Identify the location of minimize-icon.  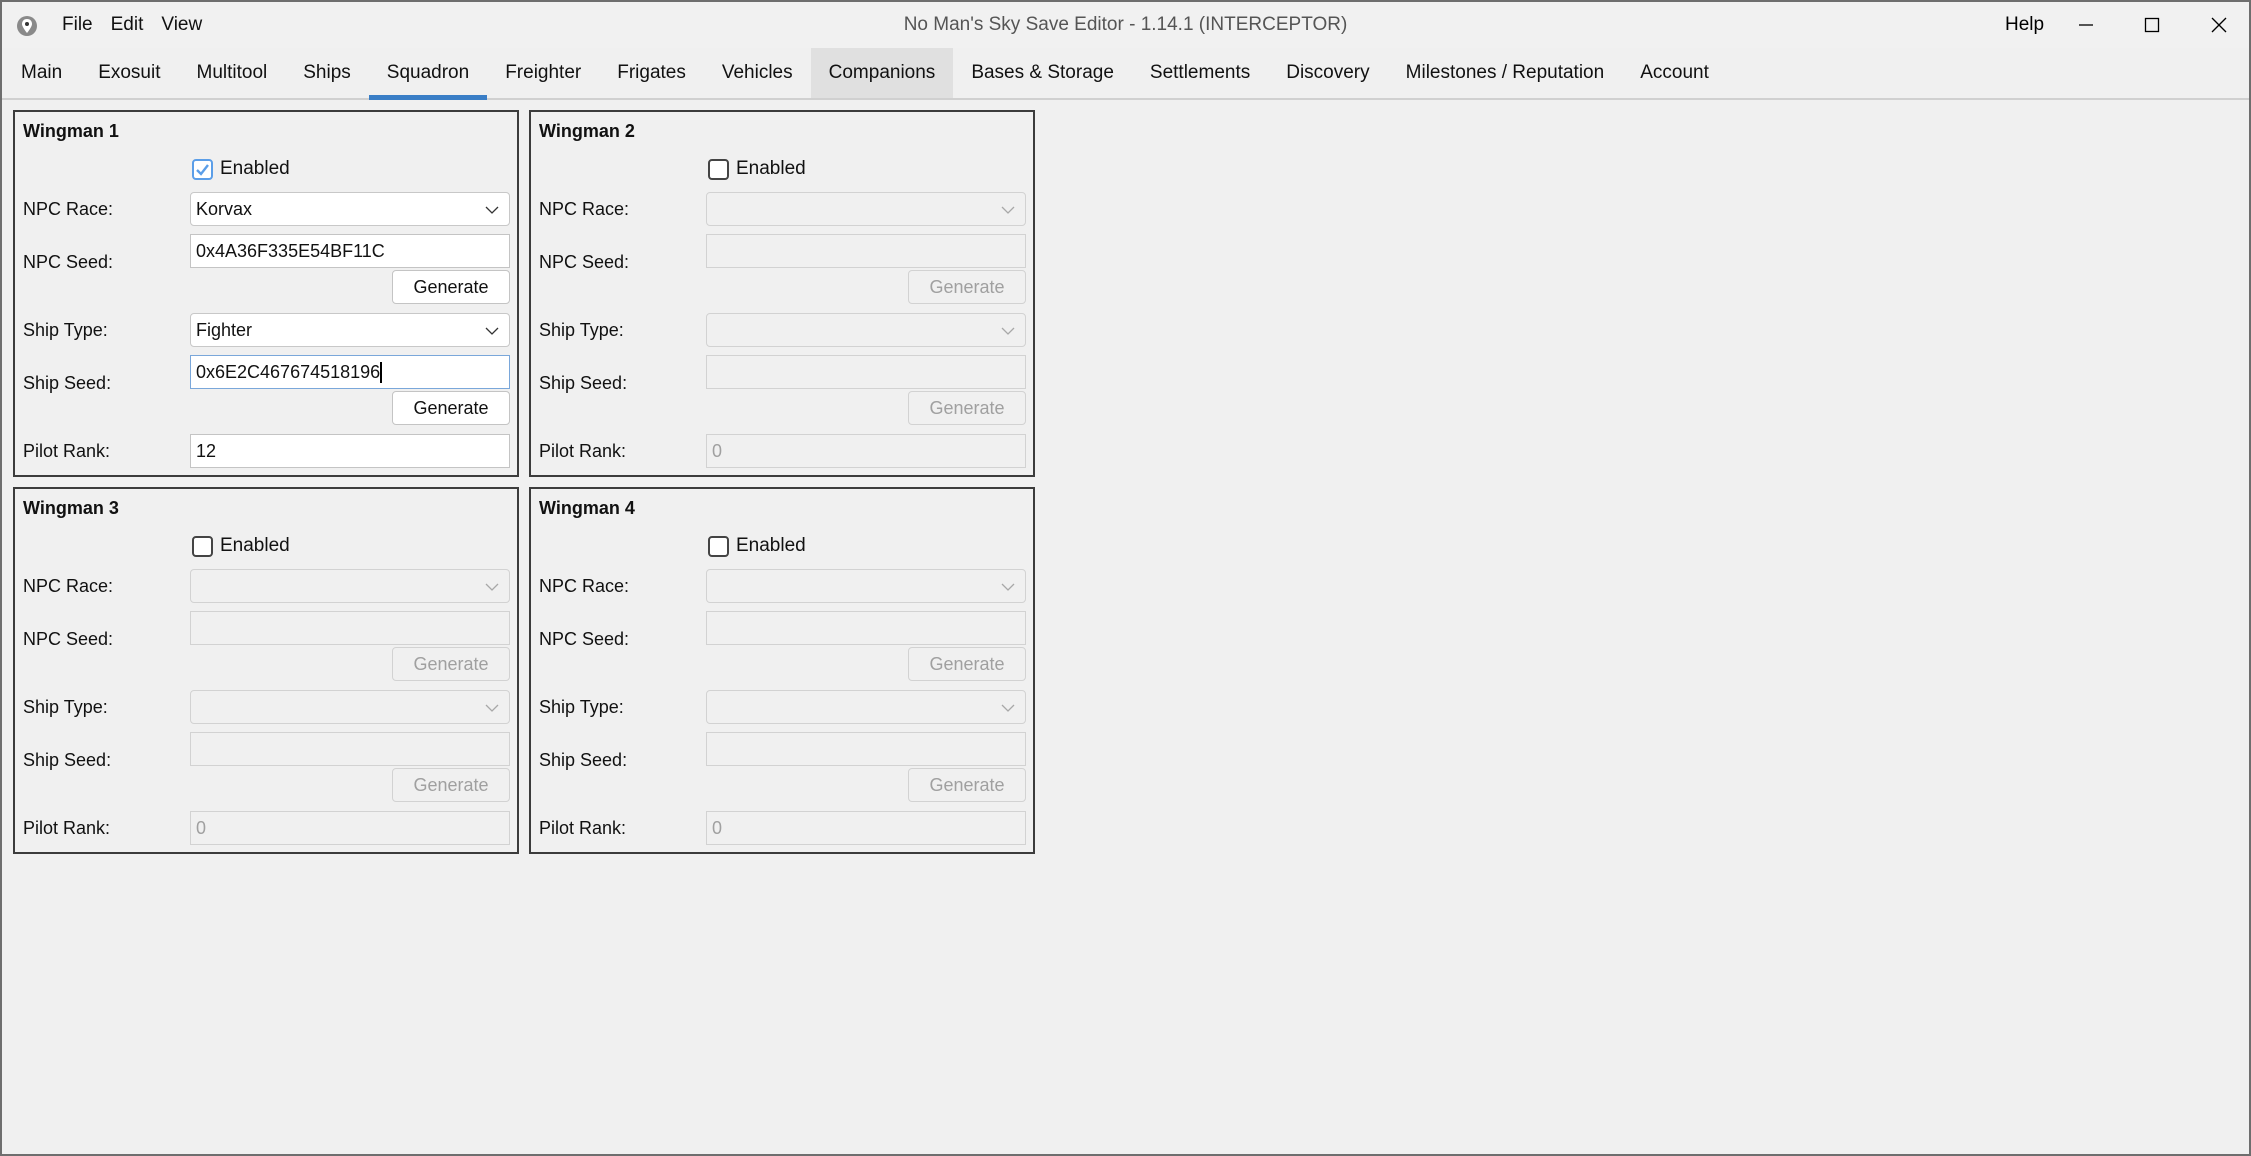
(2086, 25).